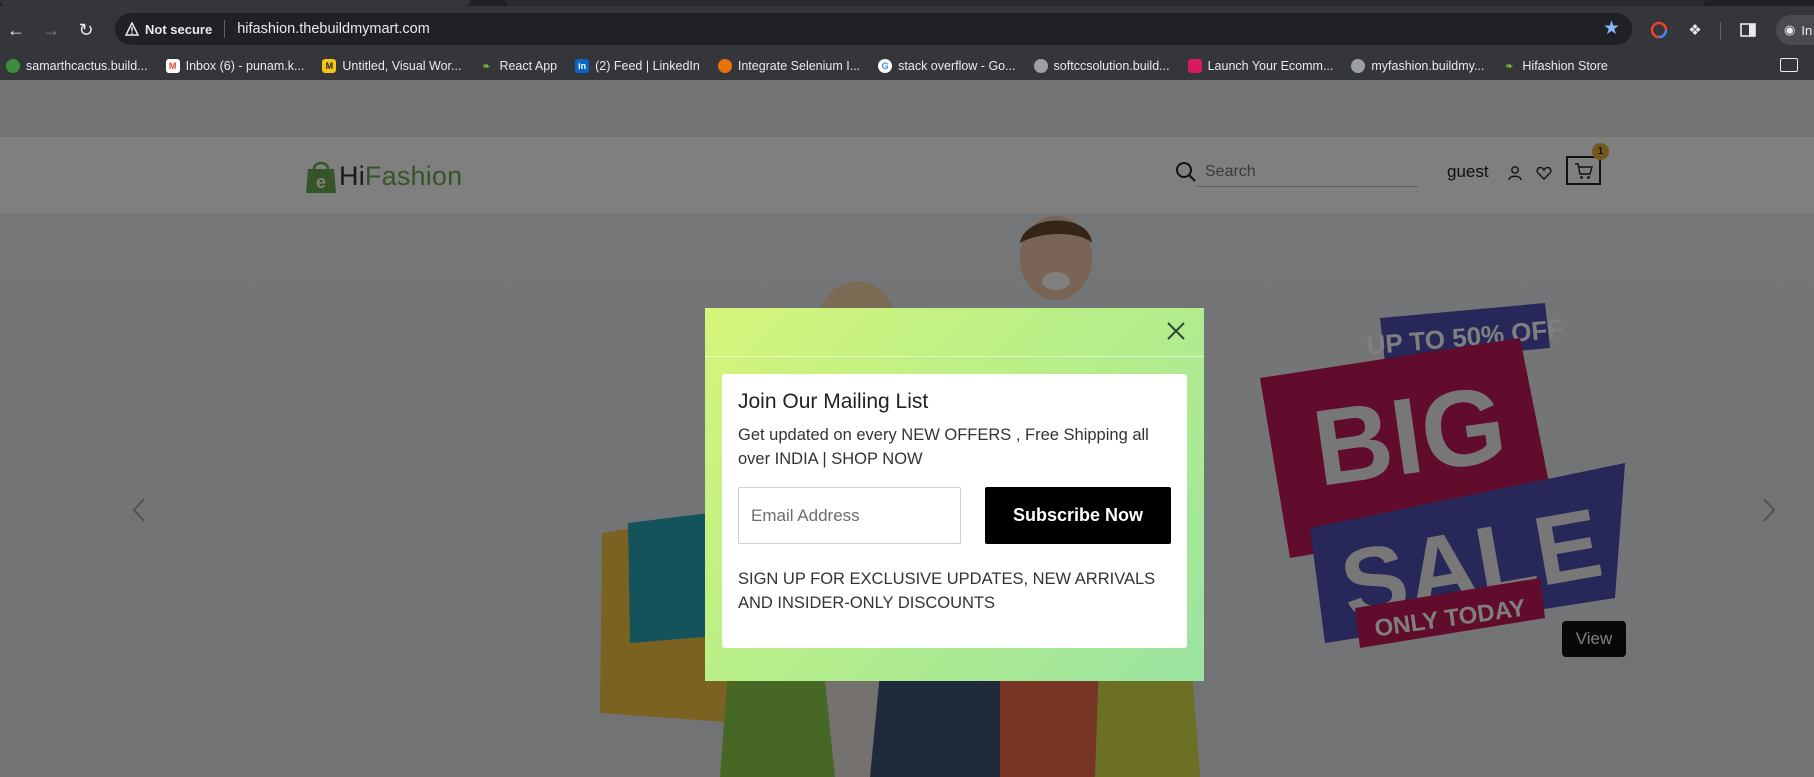  What do you see at coordinates (1695, 30) in the screenshot?
I see `extensions-puzzle-icon: ❖` at bounding box center [1695, 30].